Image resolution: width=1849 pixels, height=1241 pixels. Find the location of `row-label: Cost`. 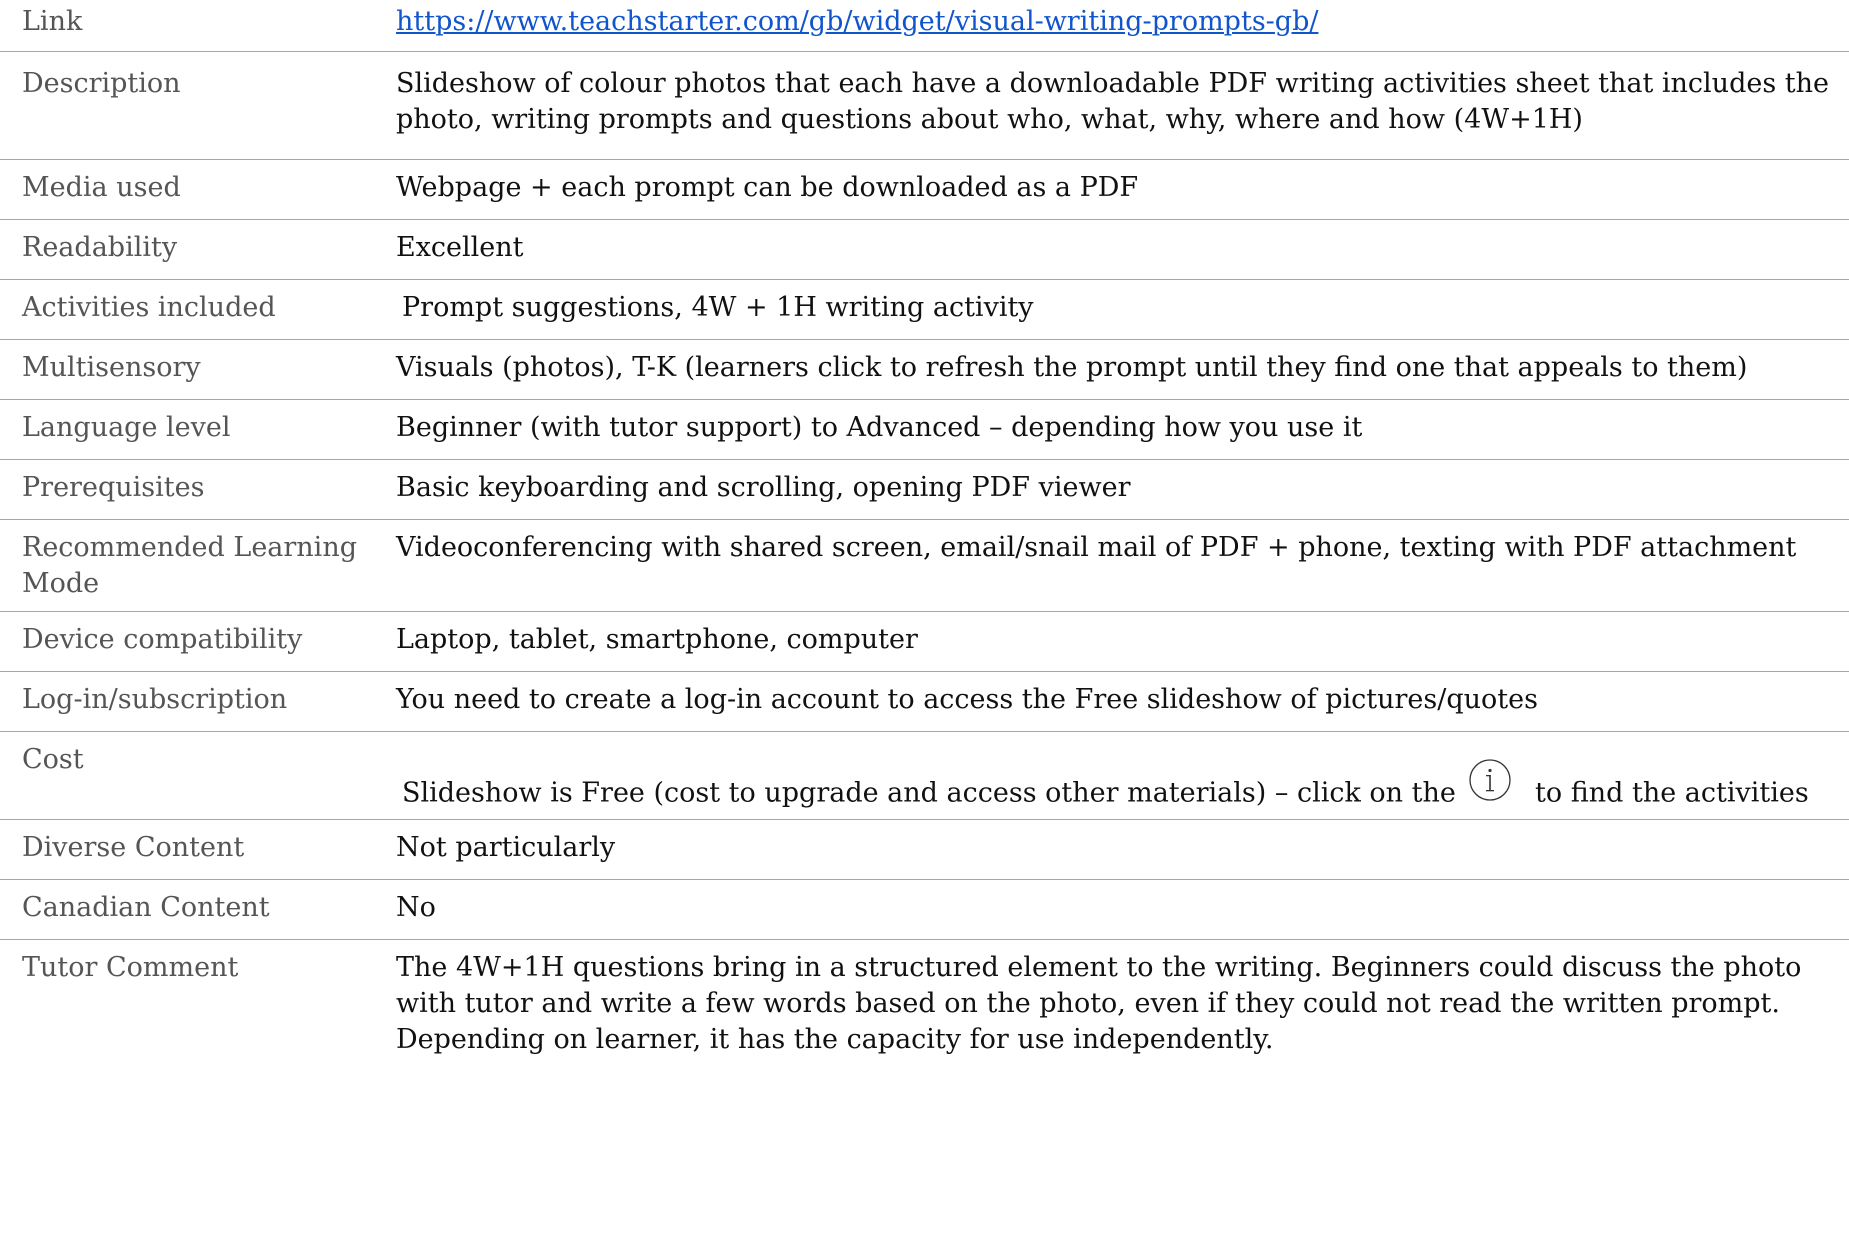

row-label: Cost is located at coordinates (53, 759).